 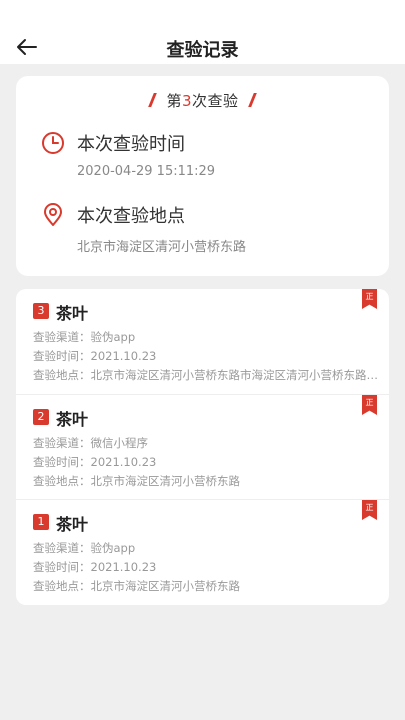 I want to click on check-location-row: 本次查验地点 北京市海淀区清河小营桥东路, so click(x=205, y=228).